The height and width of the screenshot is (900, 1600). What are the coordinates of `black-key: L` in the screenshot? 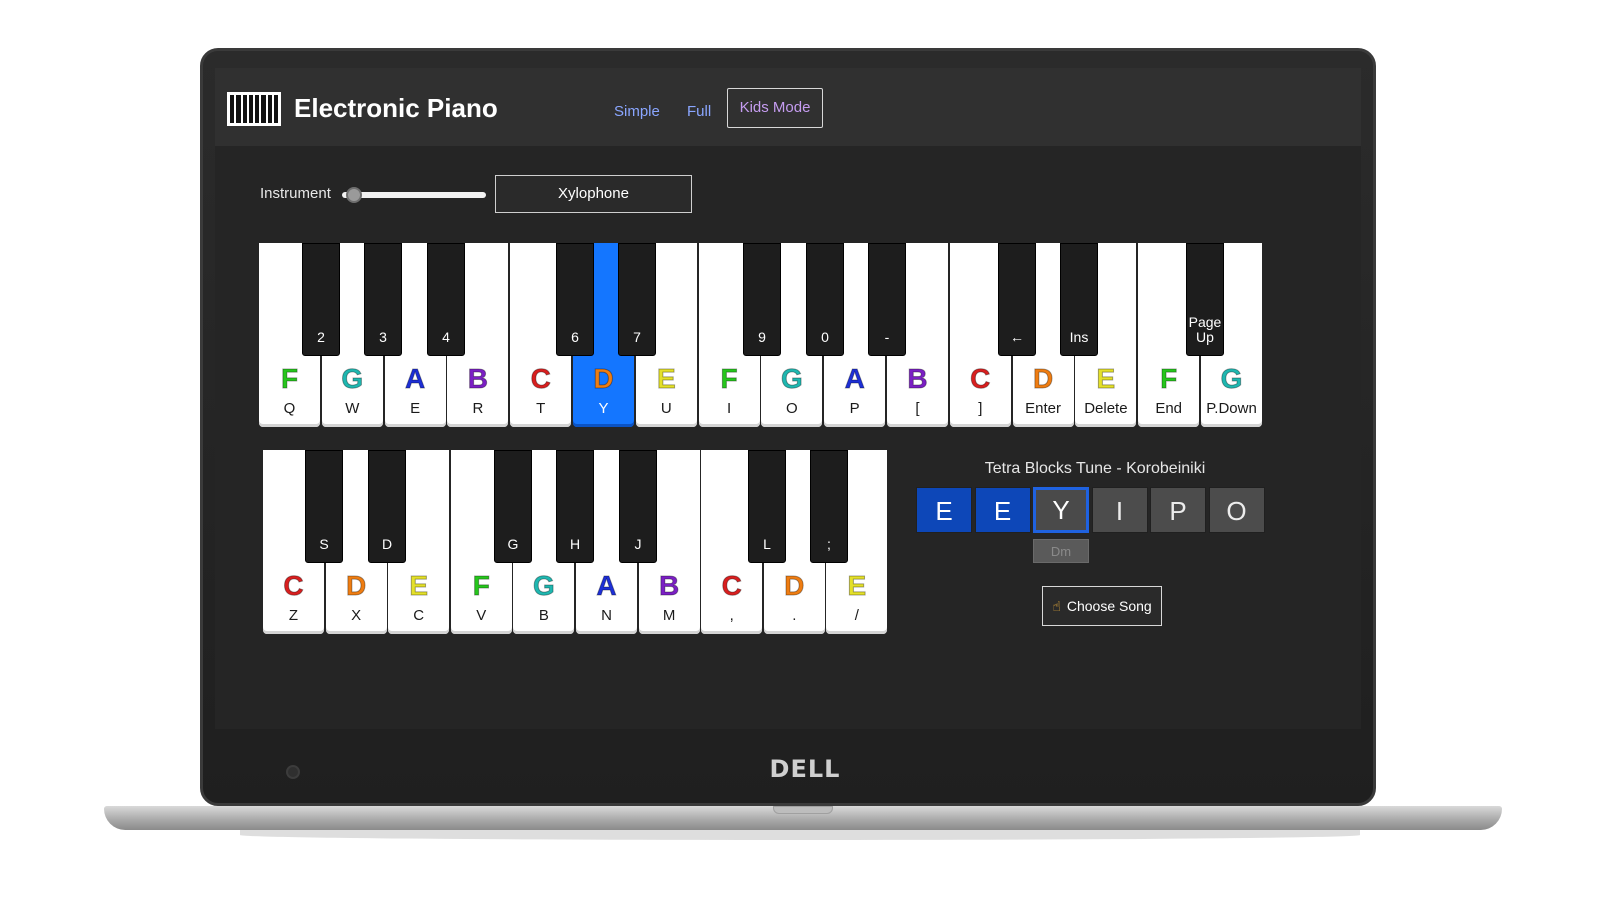 It's located at (767, 506).